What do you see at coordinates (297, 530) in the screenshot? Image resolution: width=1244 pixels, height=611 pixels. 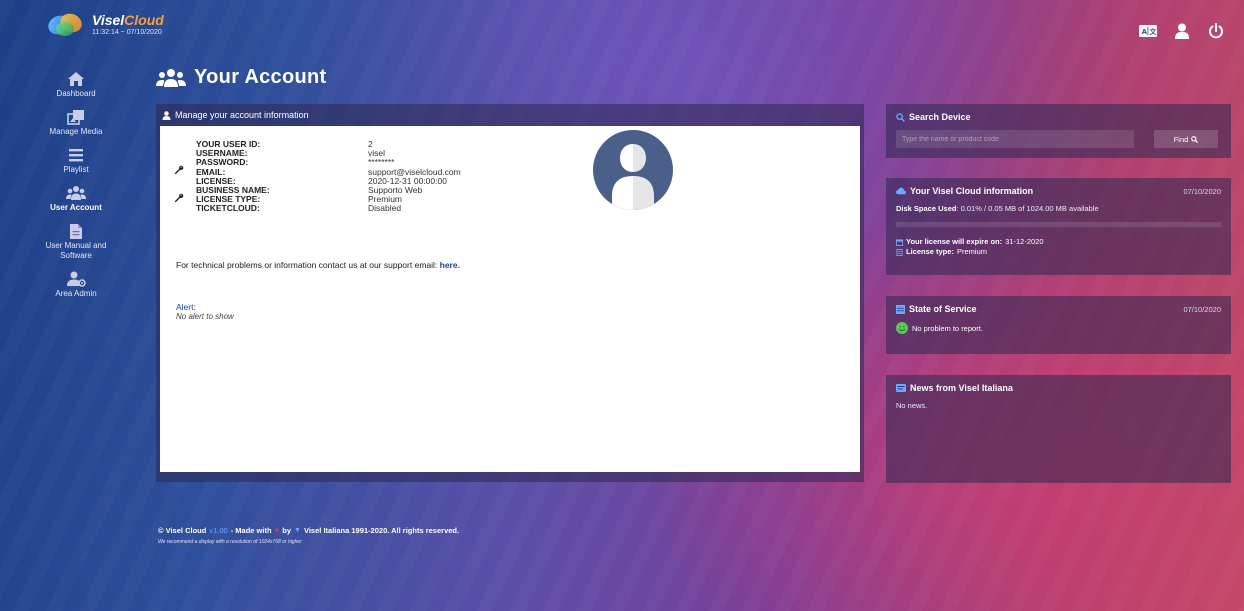 I see `visel-logo-icon: ▼` at bounding box center [297, 530].